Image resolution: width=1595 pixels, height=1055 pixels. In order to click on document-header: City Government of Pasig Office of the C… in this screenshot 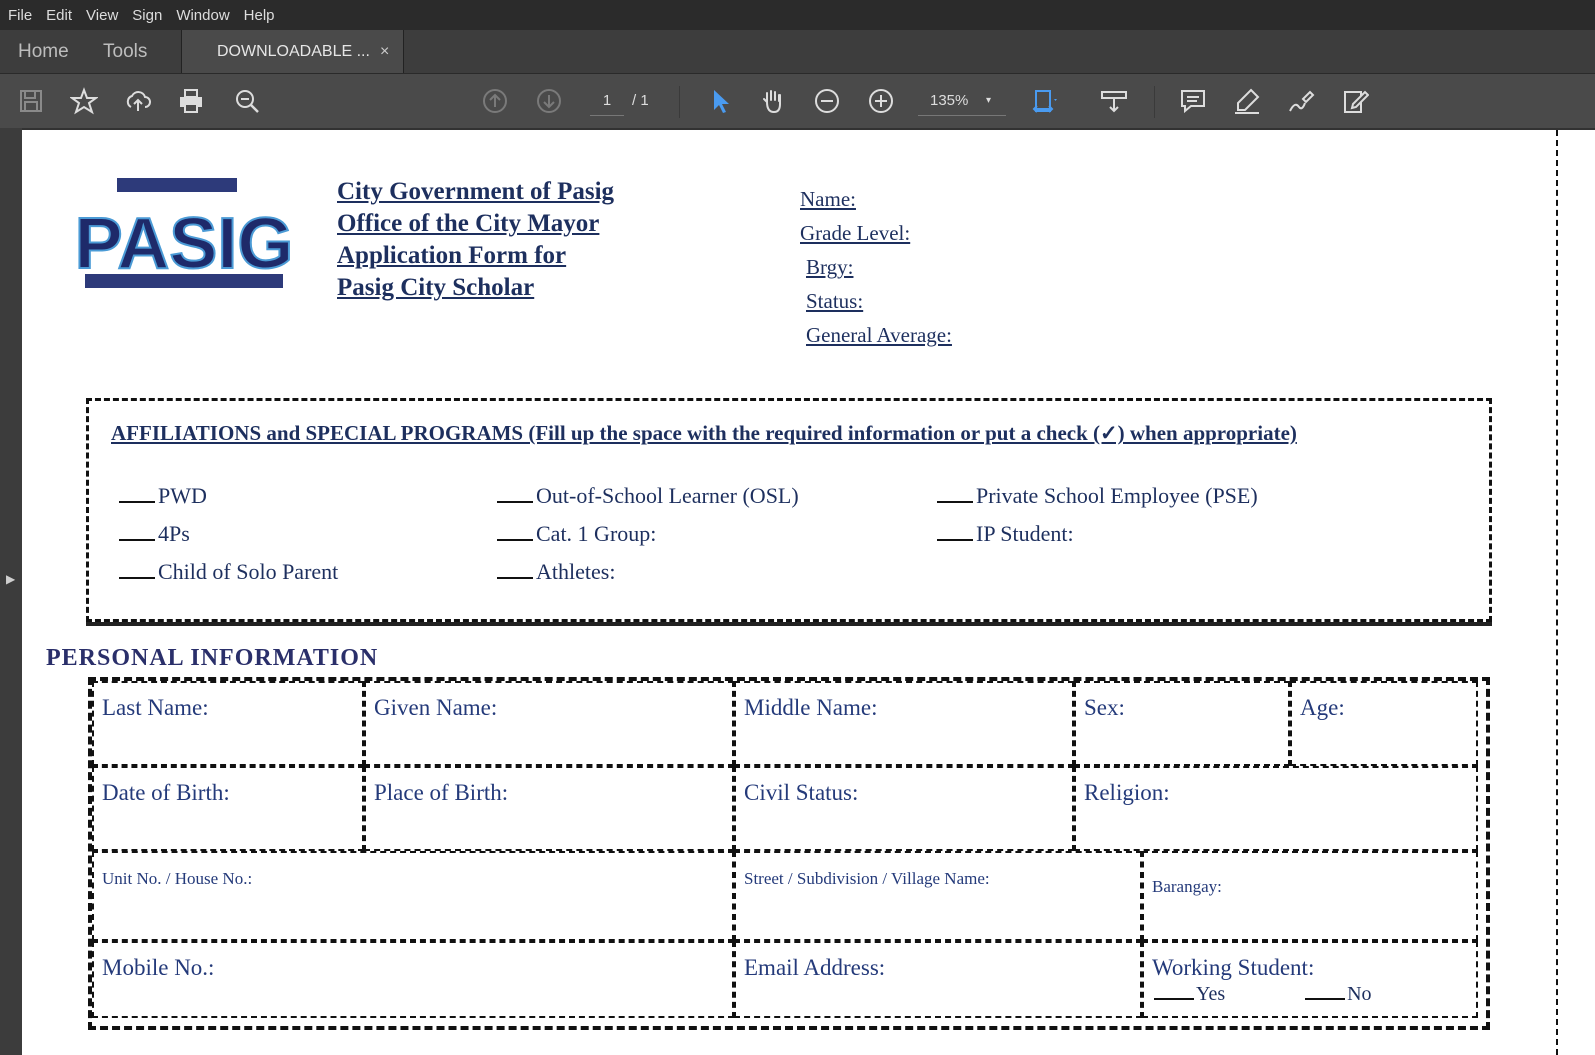, I will do `click(475, 240)`.